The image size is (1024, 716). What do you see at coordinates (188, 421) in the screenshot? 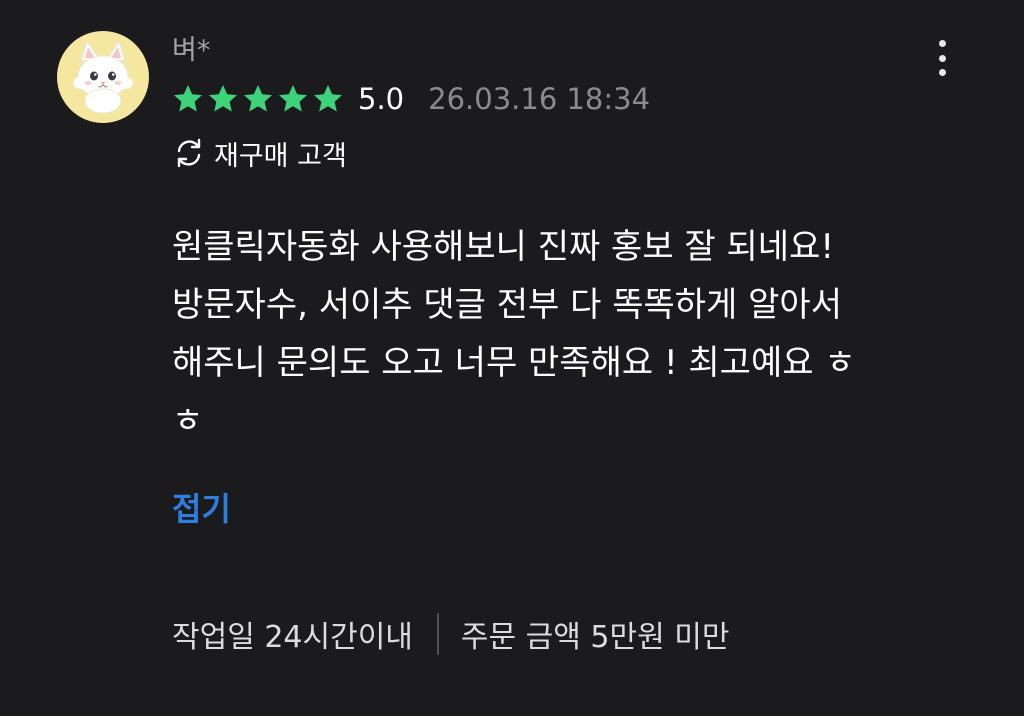
I see `review-text-line: ㅎ` at bounding box center [188, 421].